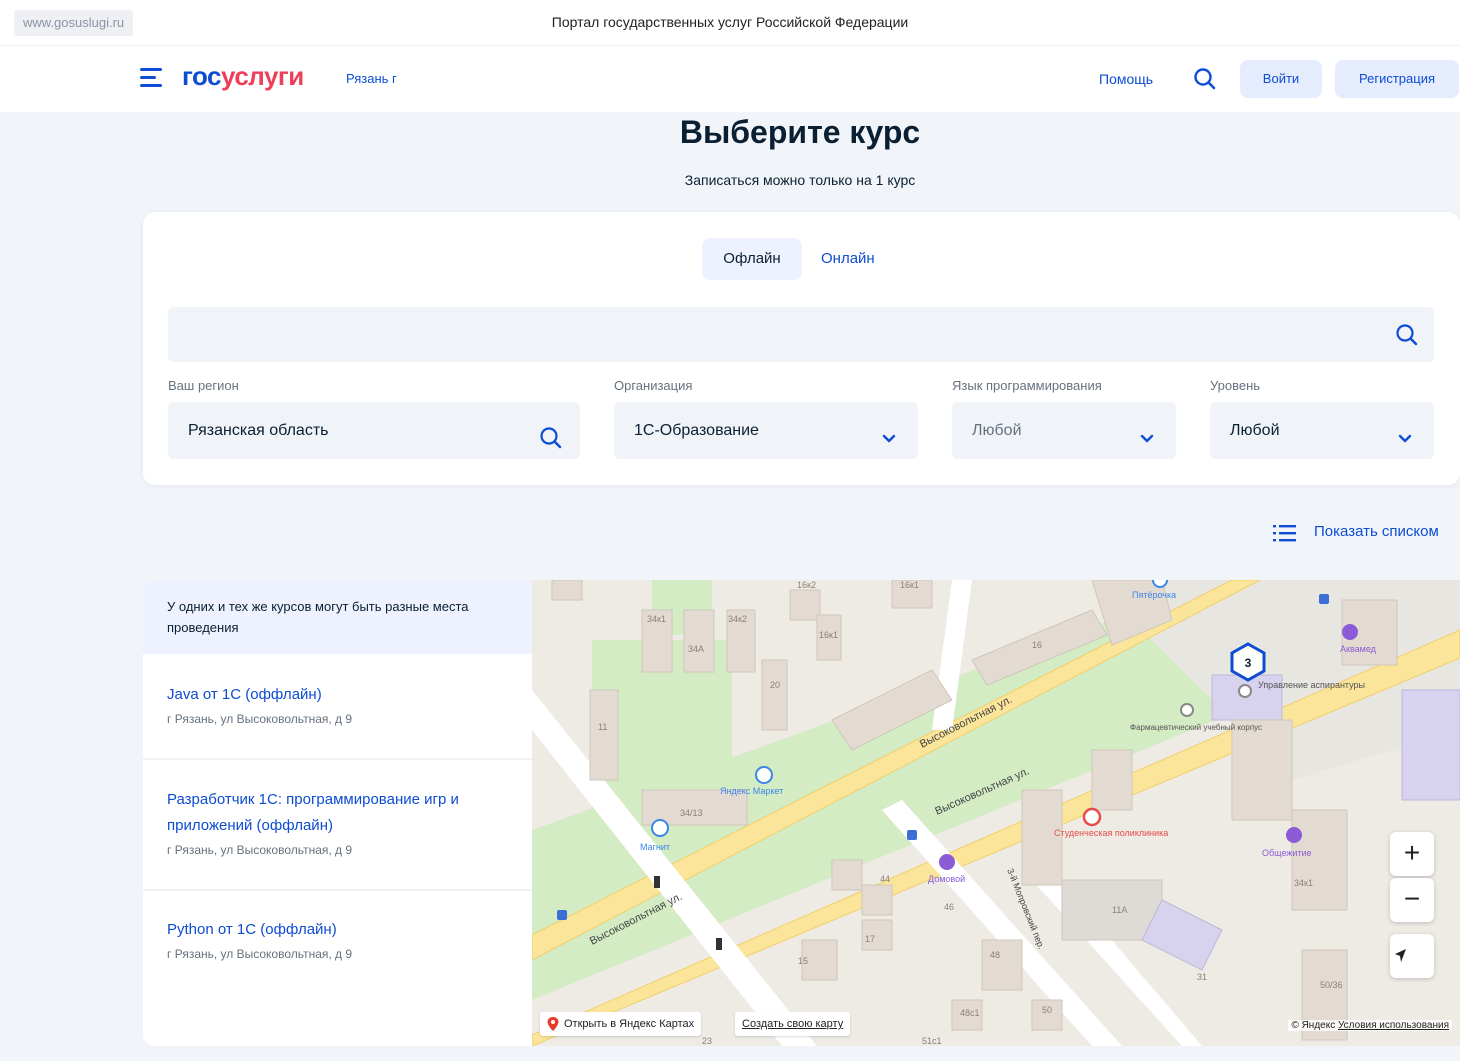 This screenshot has height=1061, width=1460. I want to click on map-copyright: © Яндекс Условия использования, so click(1370, 1025).